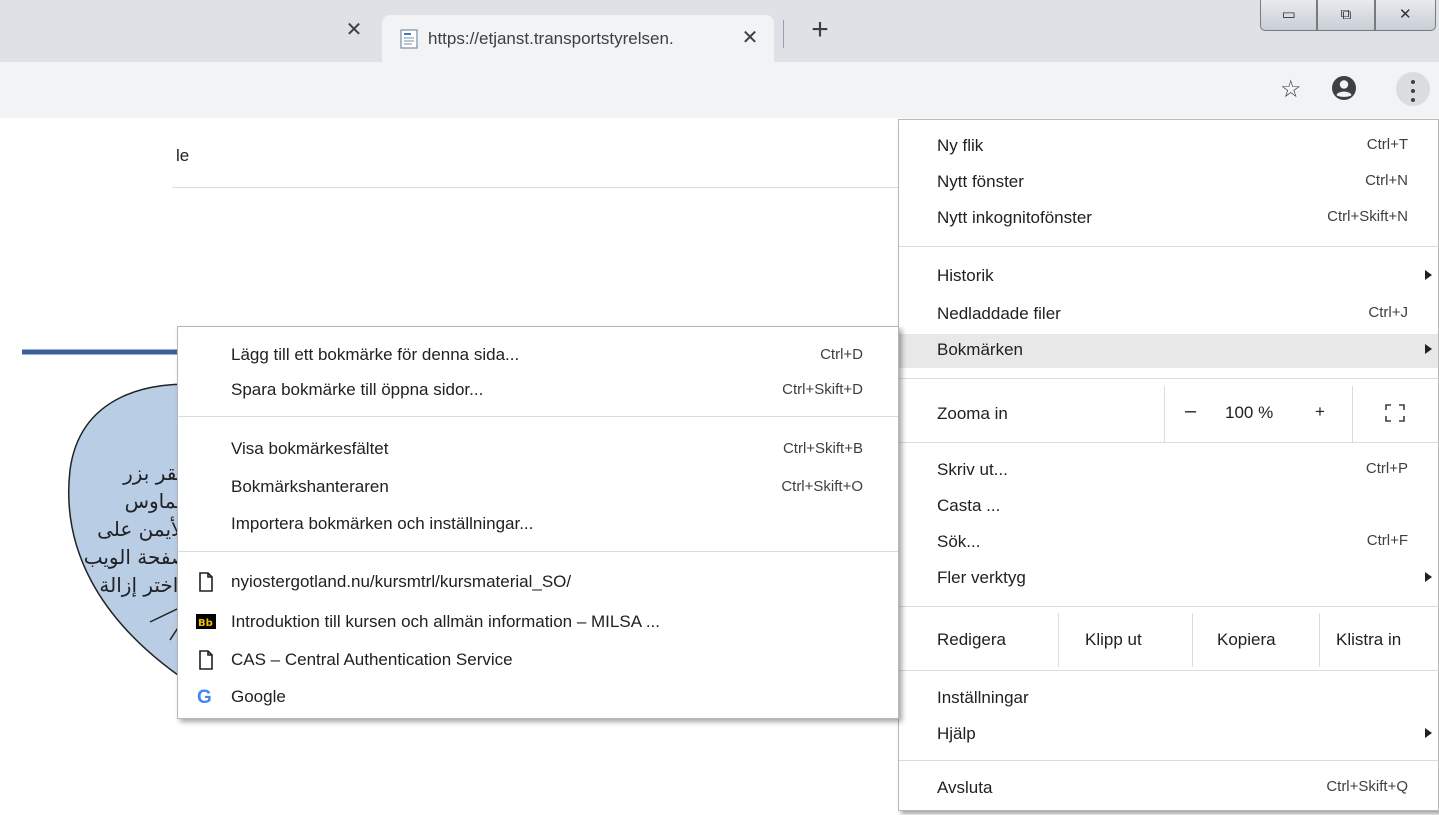 Image resolution: width=1439 pixels, height=815 pixels. I want to click on menu-kebab-icon, so click(1413, 89).